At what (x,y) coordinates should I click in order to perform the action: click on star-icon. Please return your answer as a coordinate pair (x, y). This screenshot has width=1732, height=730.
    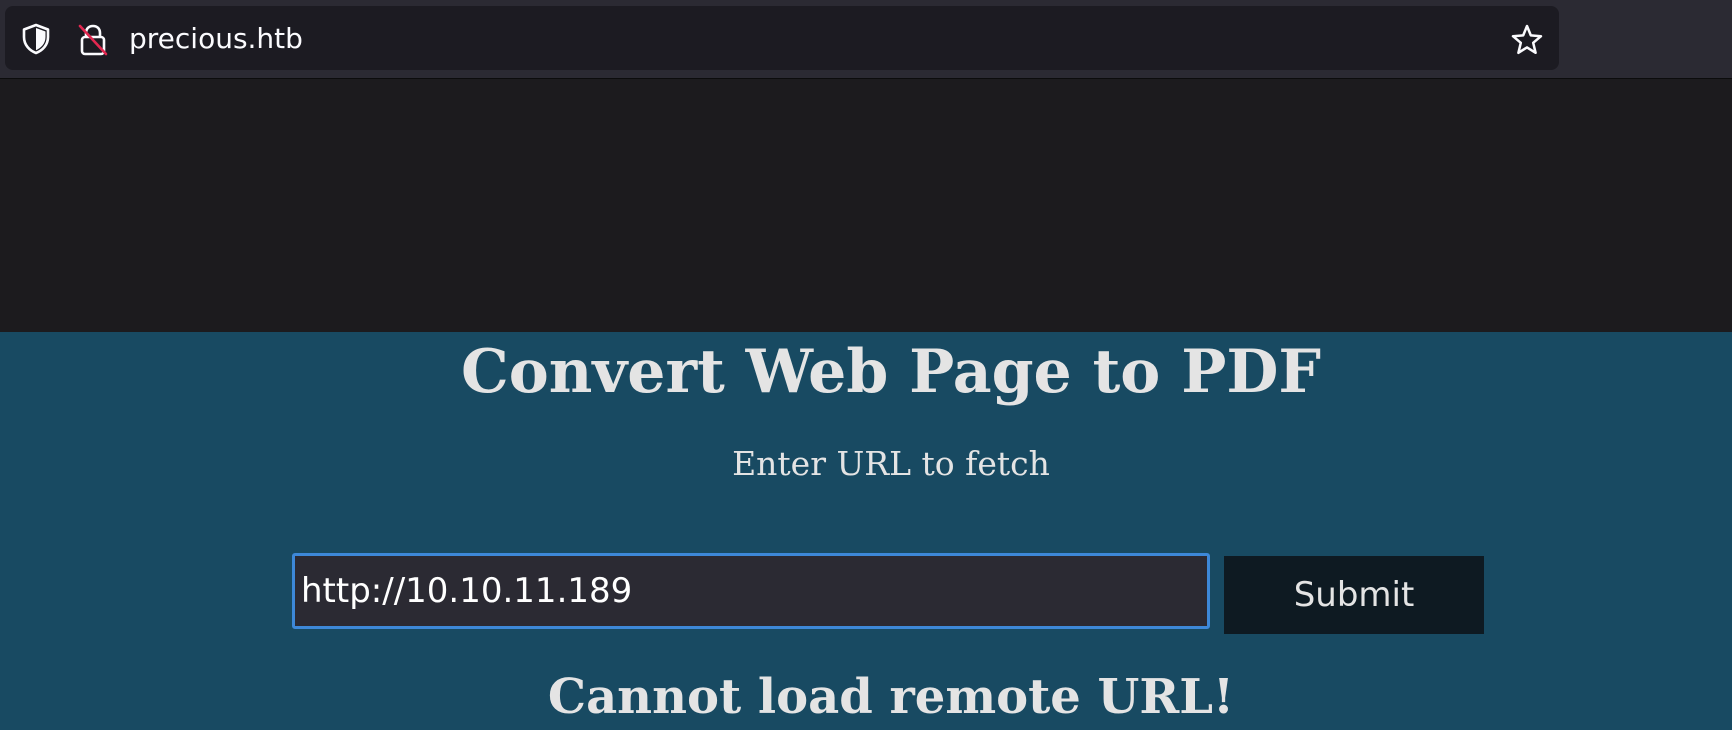
    Looking at the image, I should click on (1527, 40).